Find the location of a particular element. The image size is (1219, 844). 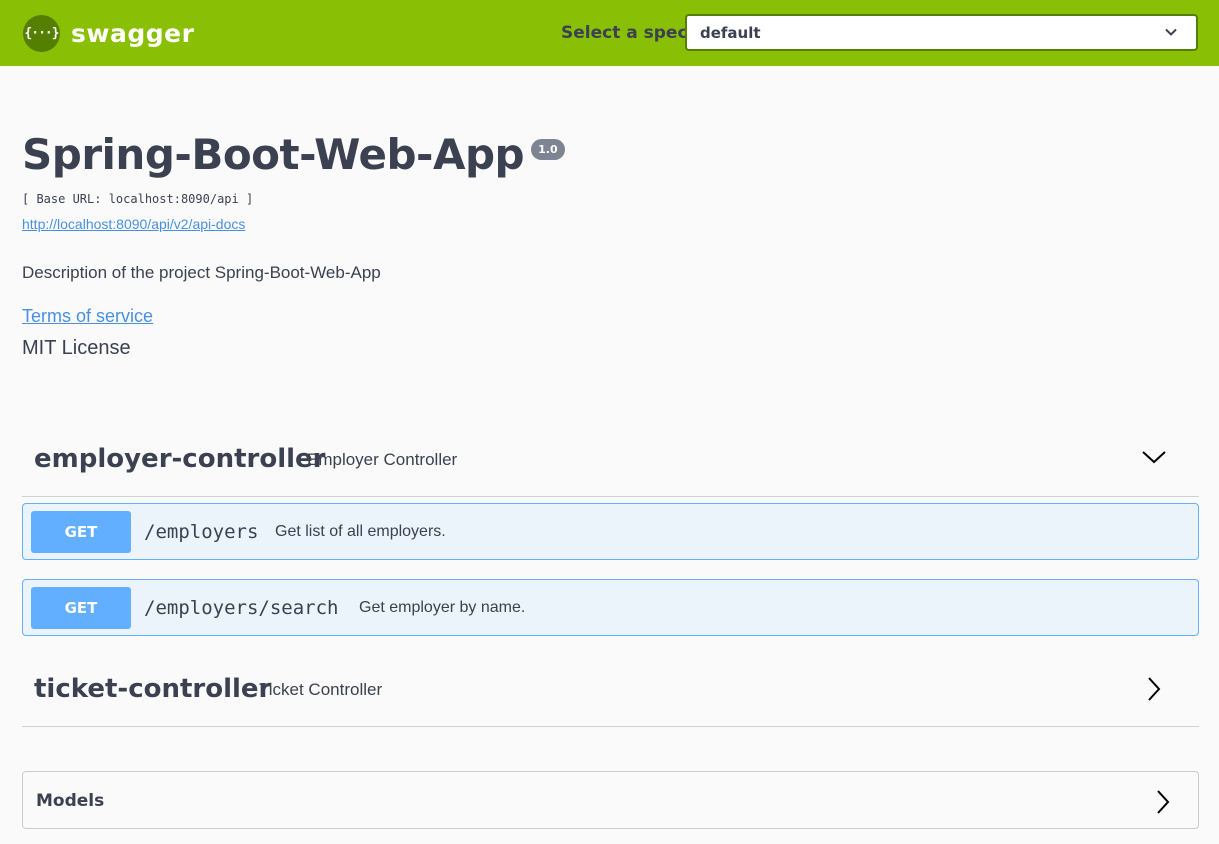

api-title-row: Spring-Boot-Web-App 1.0 is located at coordinates (293, 154).